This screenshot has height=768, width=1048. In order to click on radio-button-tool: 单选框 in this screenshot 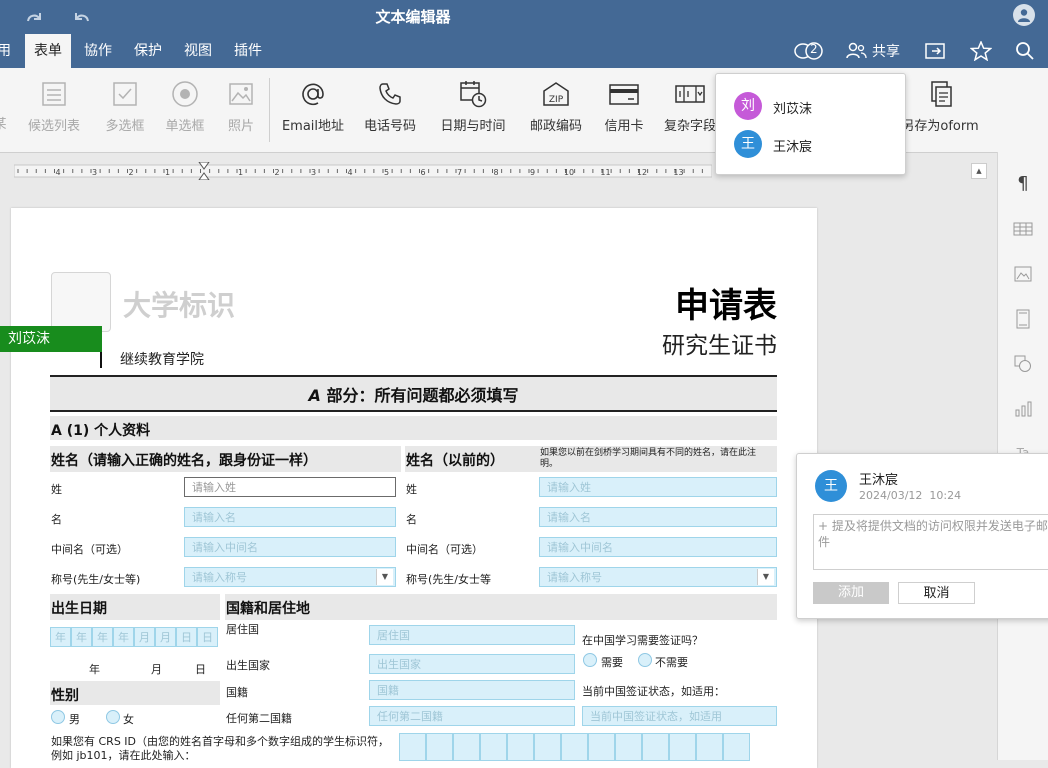, I will do `click(185, 104)`.